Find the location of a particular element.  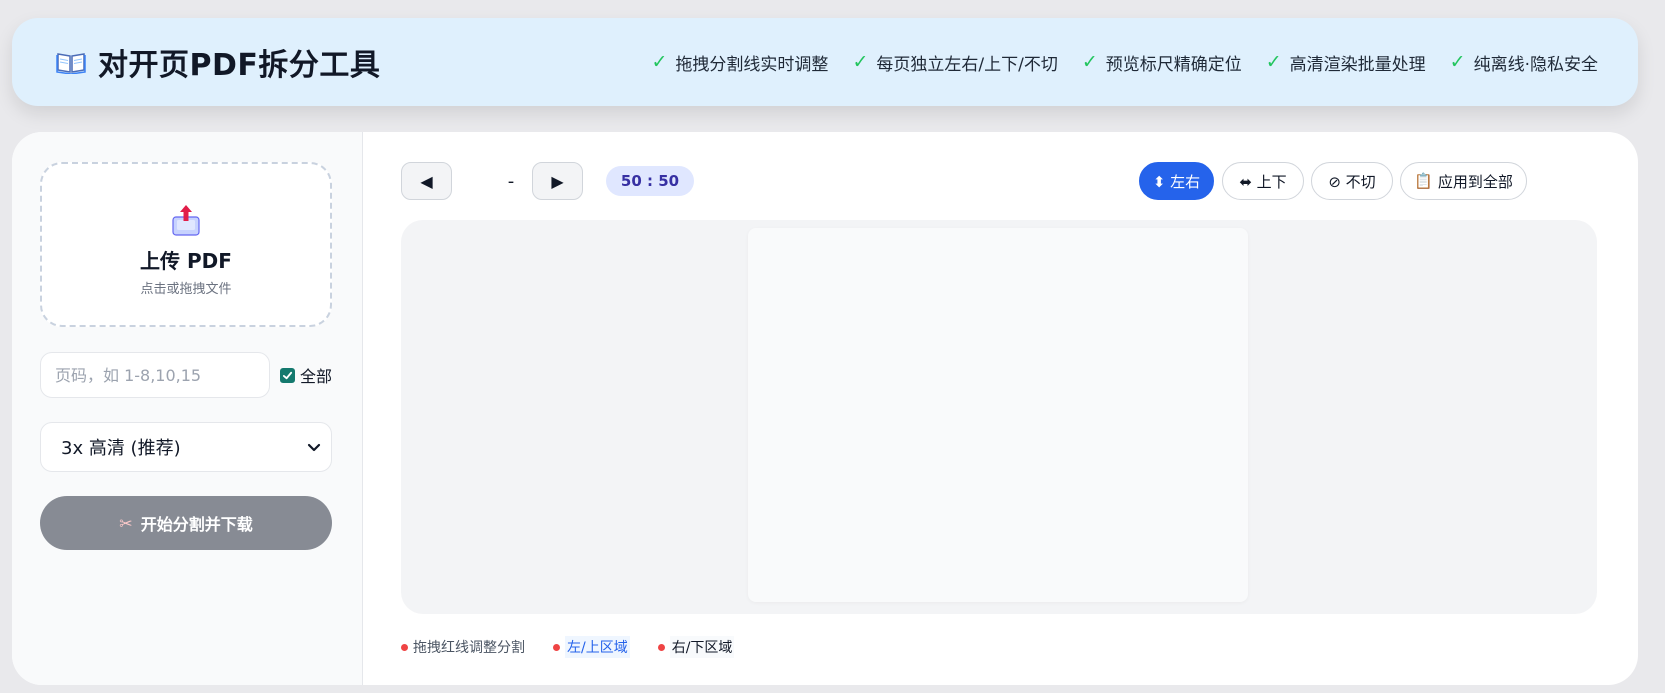

mode-no-split-button: ⊘ 不切 is located at coordinates (1352, 181).